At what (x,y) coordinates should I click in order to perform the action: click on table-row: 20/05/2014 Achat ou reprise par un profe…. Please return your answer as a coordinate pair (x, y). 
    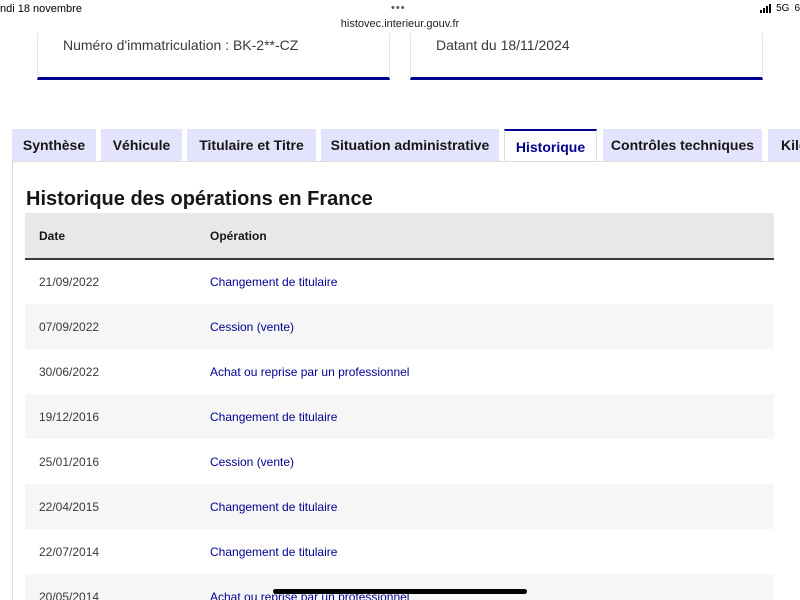
    Looking at the image, I should click on (399, 587).